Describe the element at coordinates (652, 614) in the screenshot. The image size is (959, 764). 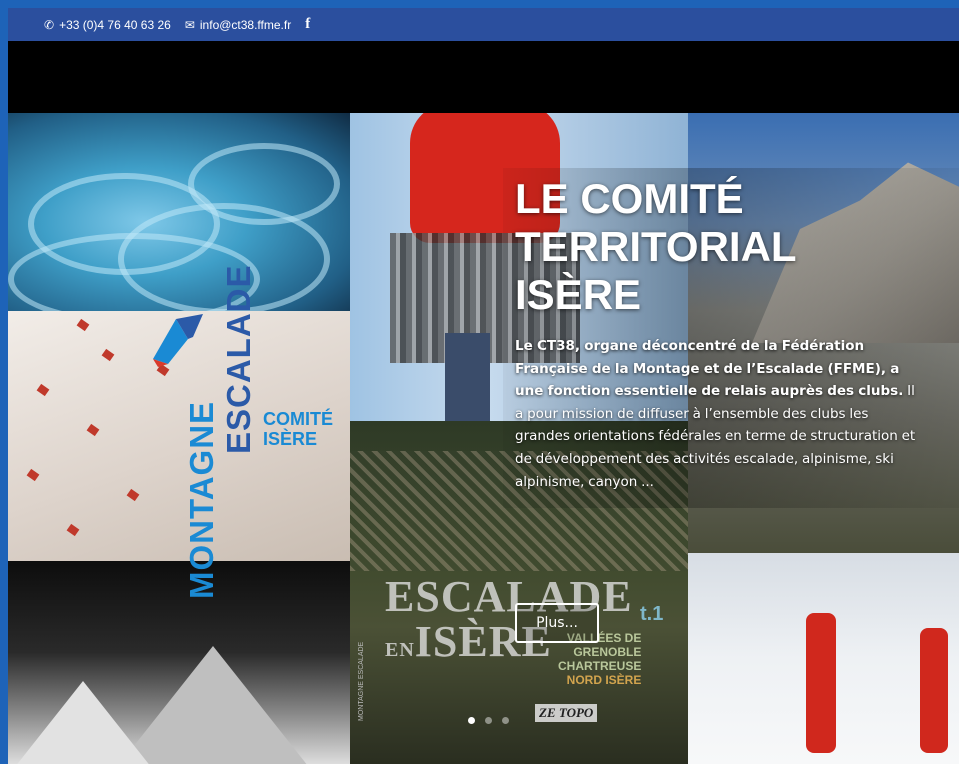
I see `book-tome: t.1` at that location.